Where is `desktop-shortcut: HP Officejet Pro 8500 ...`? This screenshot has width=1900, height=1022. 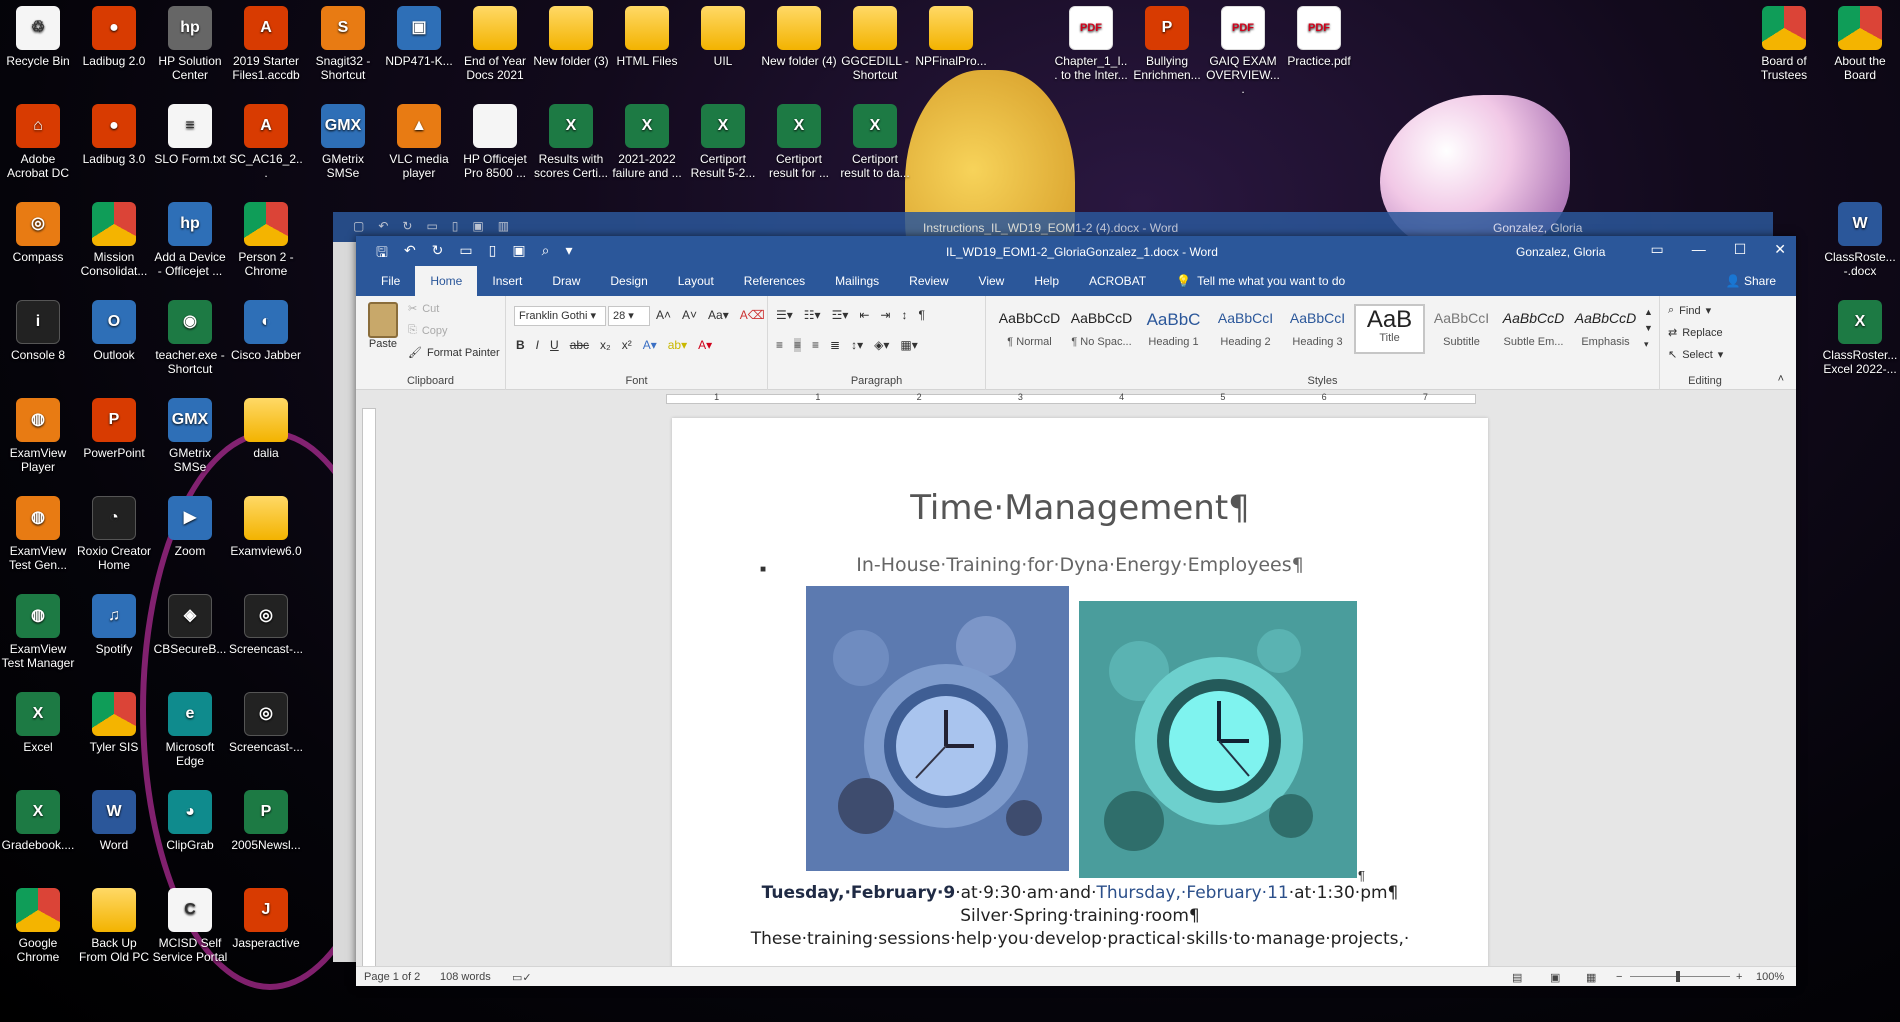
desktop-shortcut: HP Officejet Pro 8500 ... is located at coordinates (495, 139).